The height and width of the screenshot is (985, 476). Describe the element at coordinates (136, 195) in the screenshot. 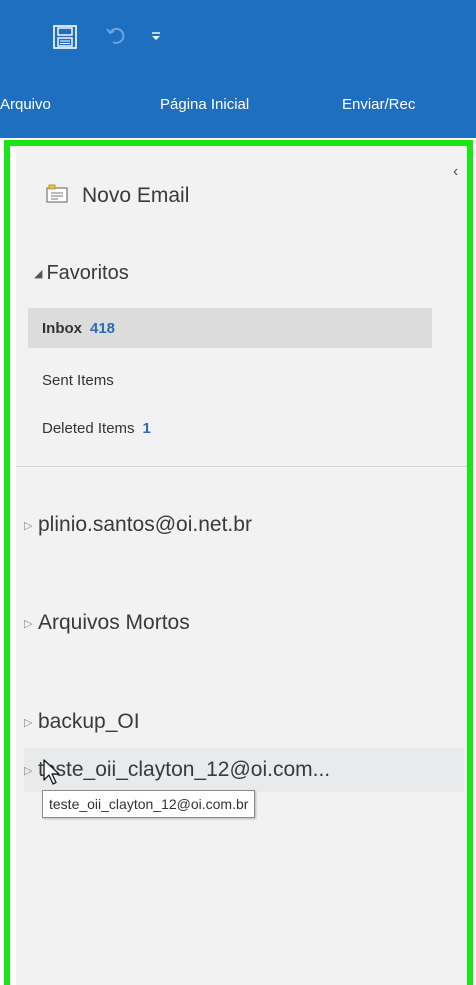

I see `new-email-label: Novo Email` at that location.